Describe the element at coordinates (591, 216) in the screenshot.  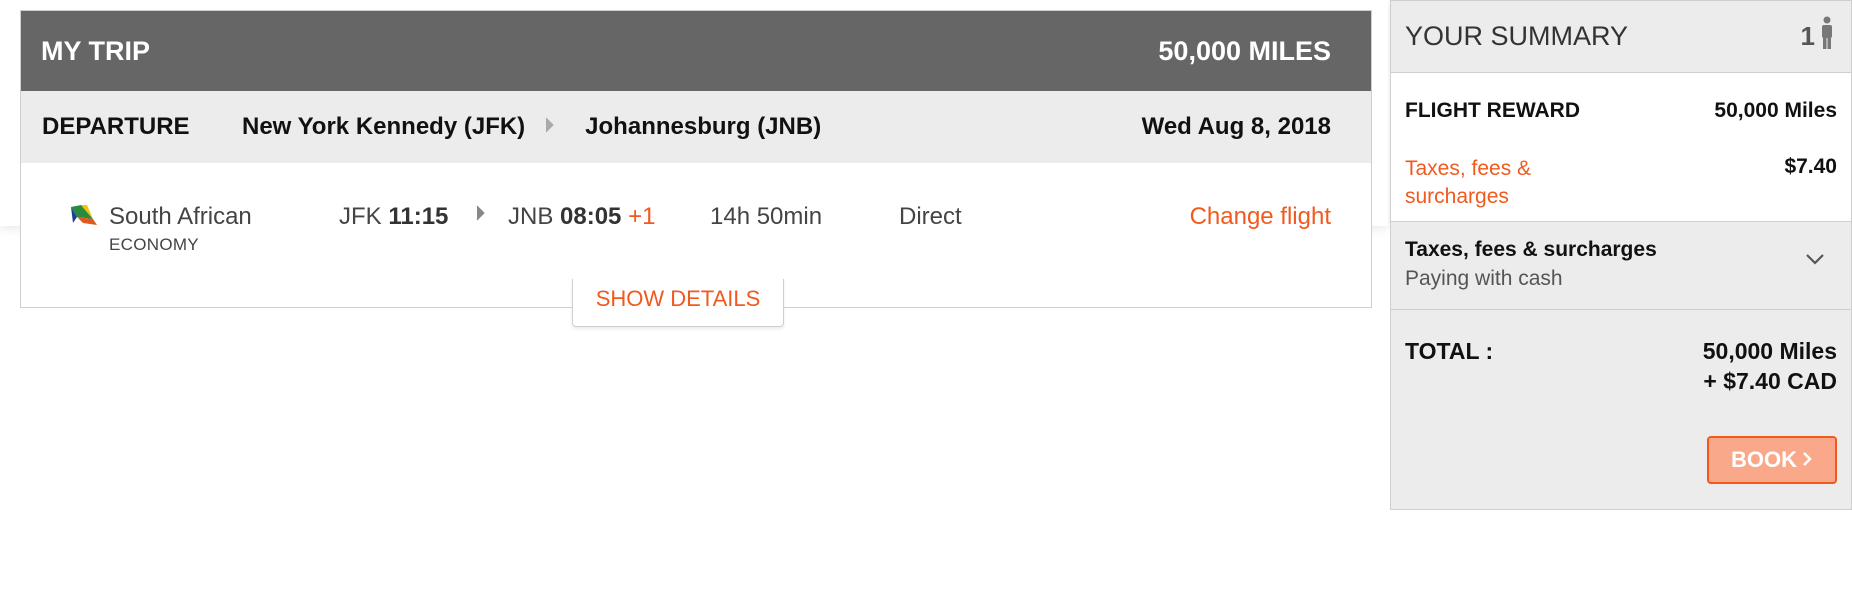
I see `arrival-clock: 08:05` at that location.